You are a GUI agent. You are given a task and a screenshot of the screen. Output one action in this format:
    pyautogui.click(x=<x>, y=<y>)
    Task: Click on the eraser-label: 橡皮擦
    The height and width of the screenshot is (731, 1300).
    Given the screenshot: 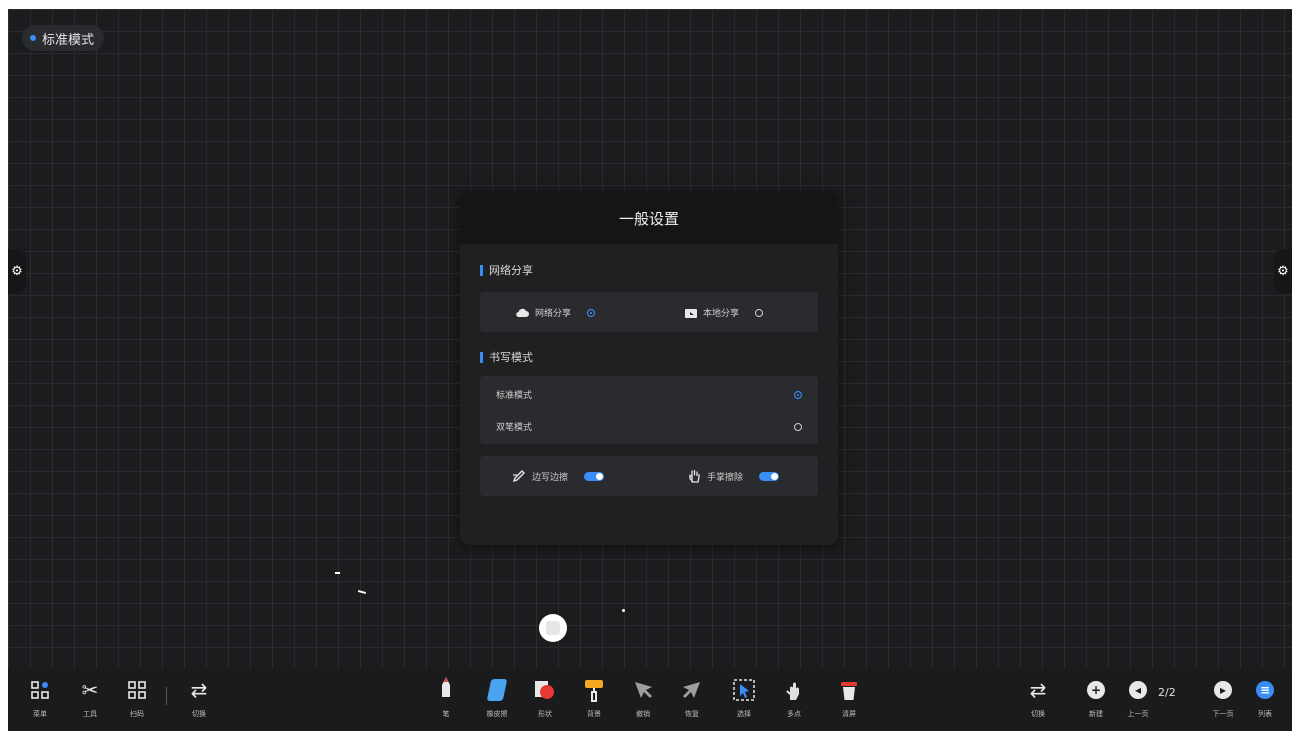 What is the action you would take?
    pyautogui.click(x=497, y=714)
    